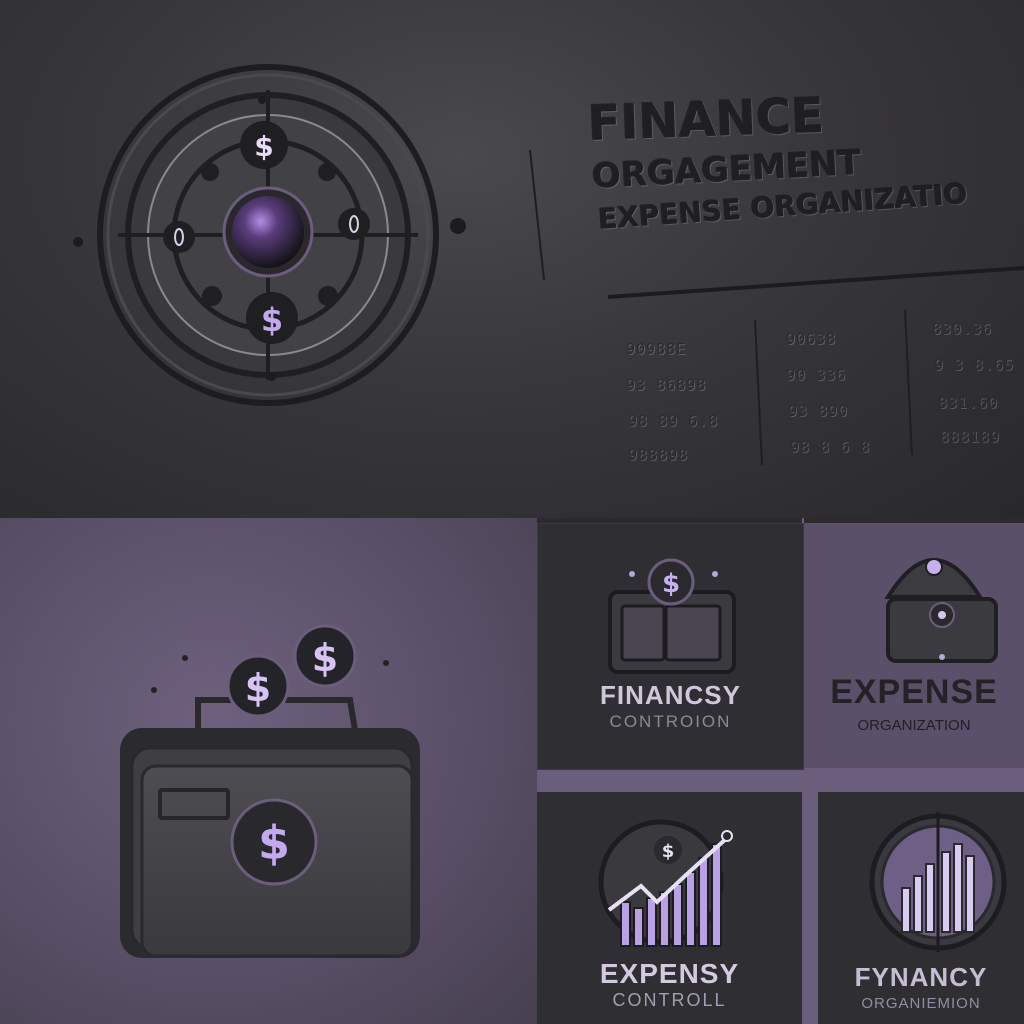 The image size is (1024, 1024). Describe the element at coordinates (672, 616) in the screenshot. I see `wallet-coin-icon: $` at that location.